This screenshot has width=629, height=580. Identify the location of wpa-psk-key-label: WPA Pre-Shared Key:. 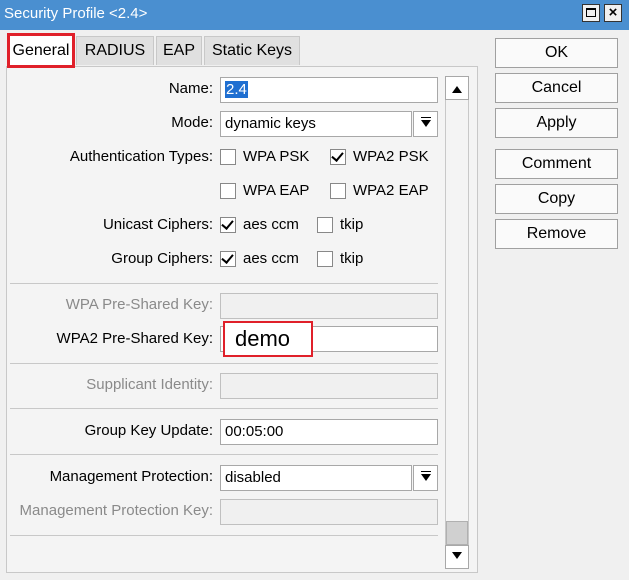
(139, 304).